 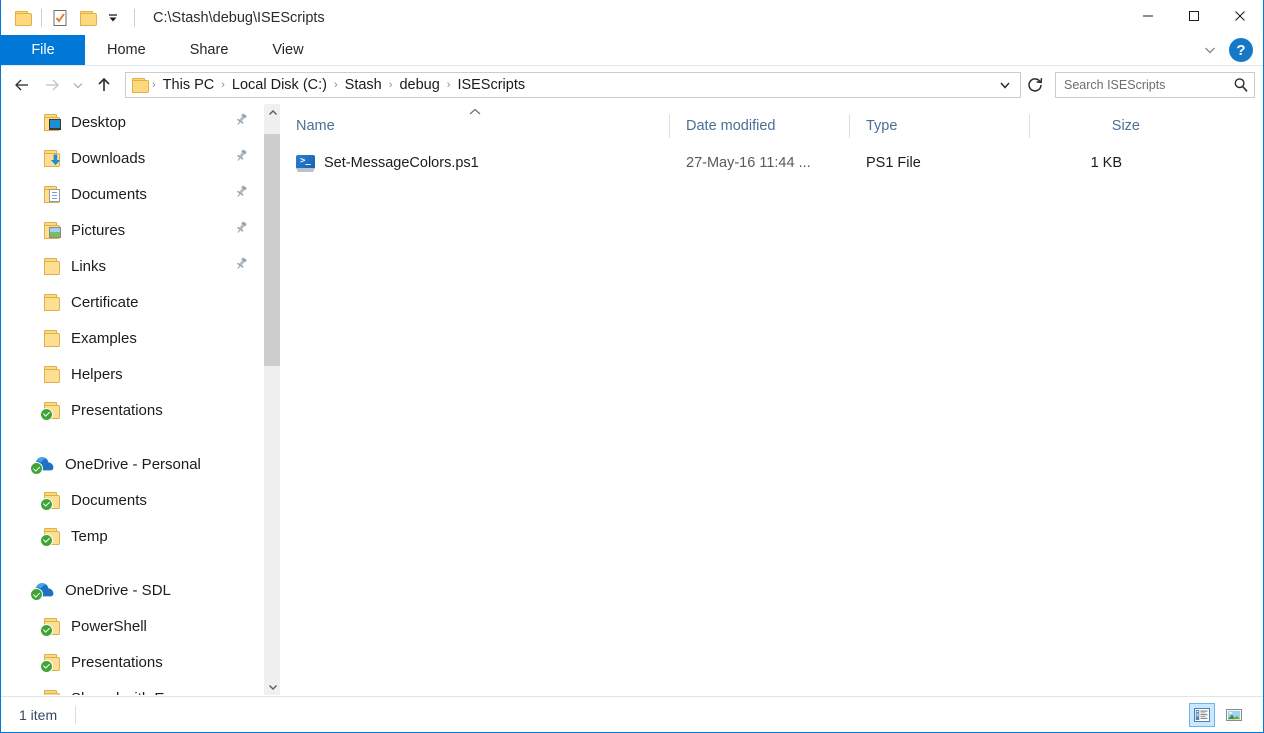 I want to click on breadcrumb-item-stash: Stash, so click(x=363, y=85).